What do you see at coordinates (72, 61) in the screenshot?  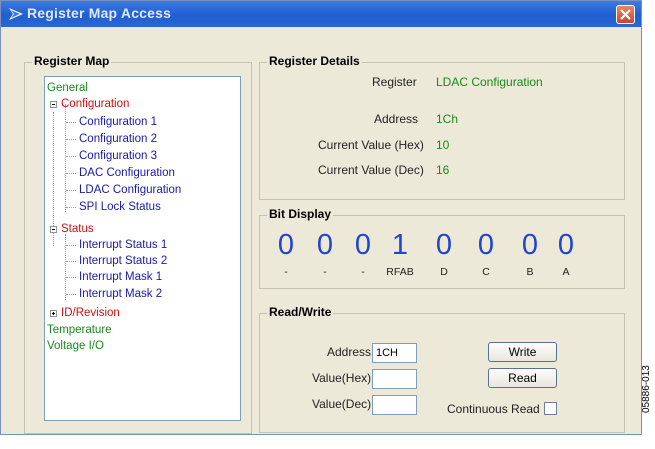 I see `register-map-label: Register Map` at bounding box center [72, 61].